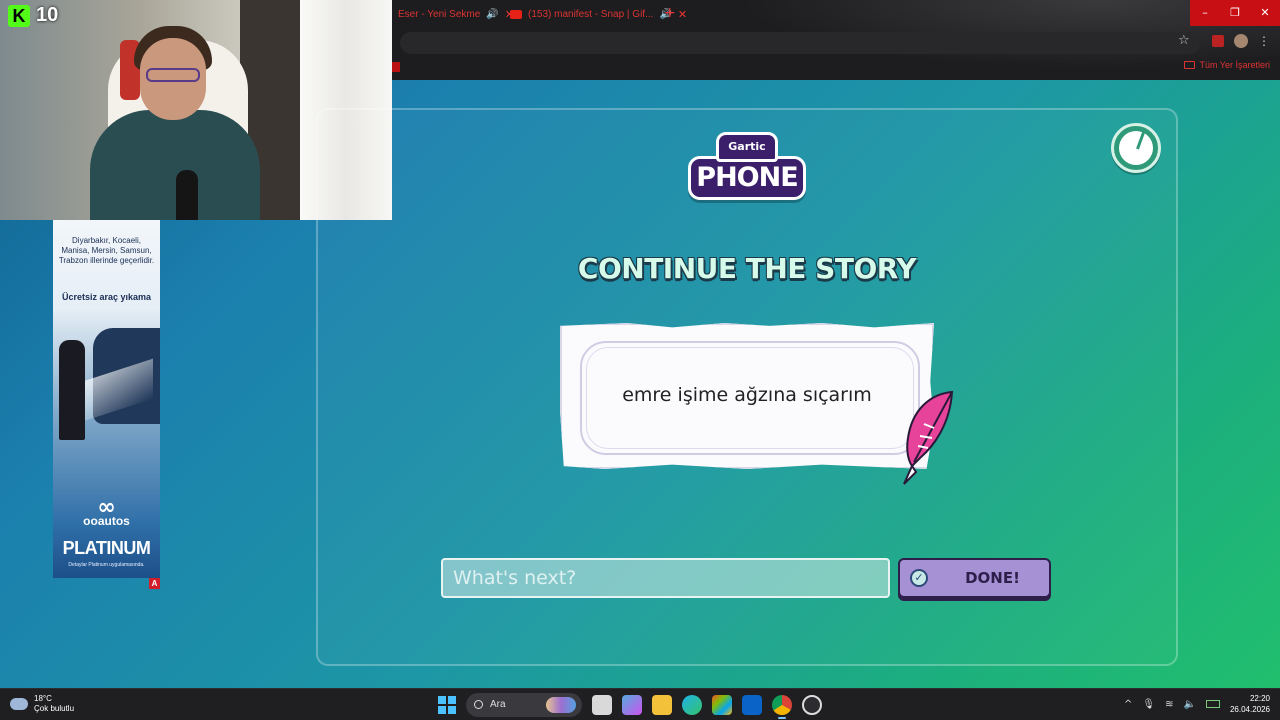 This screenshot has height=720, width=1280. Describe the element at coordinates (187, 195) in the screenshot. I see `microphone` at that location.